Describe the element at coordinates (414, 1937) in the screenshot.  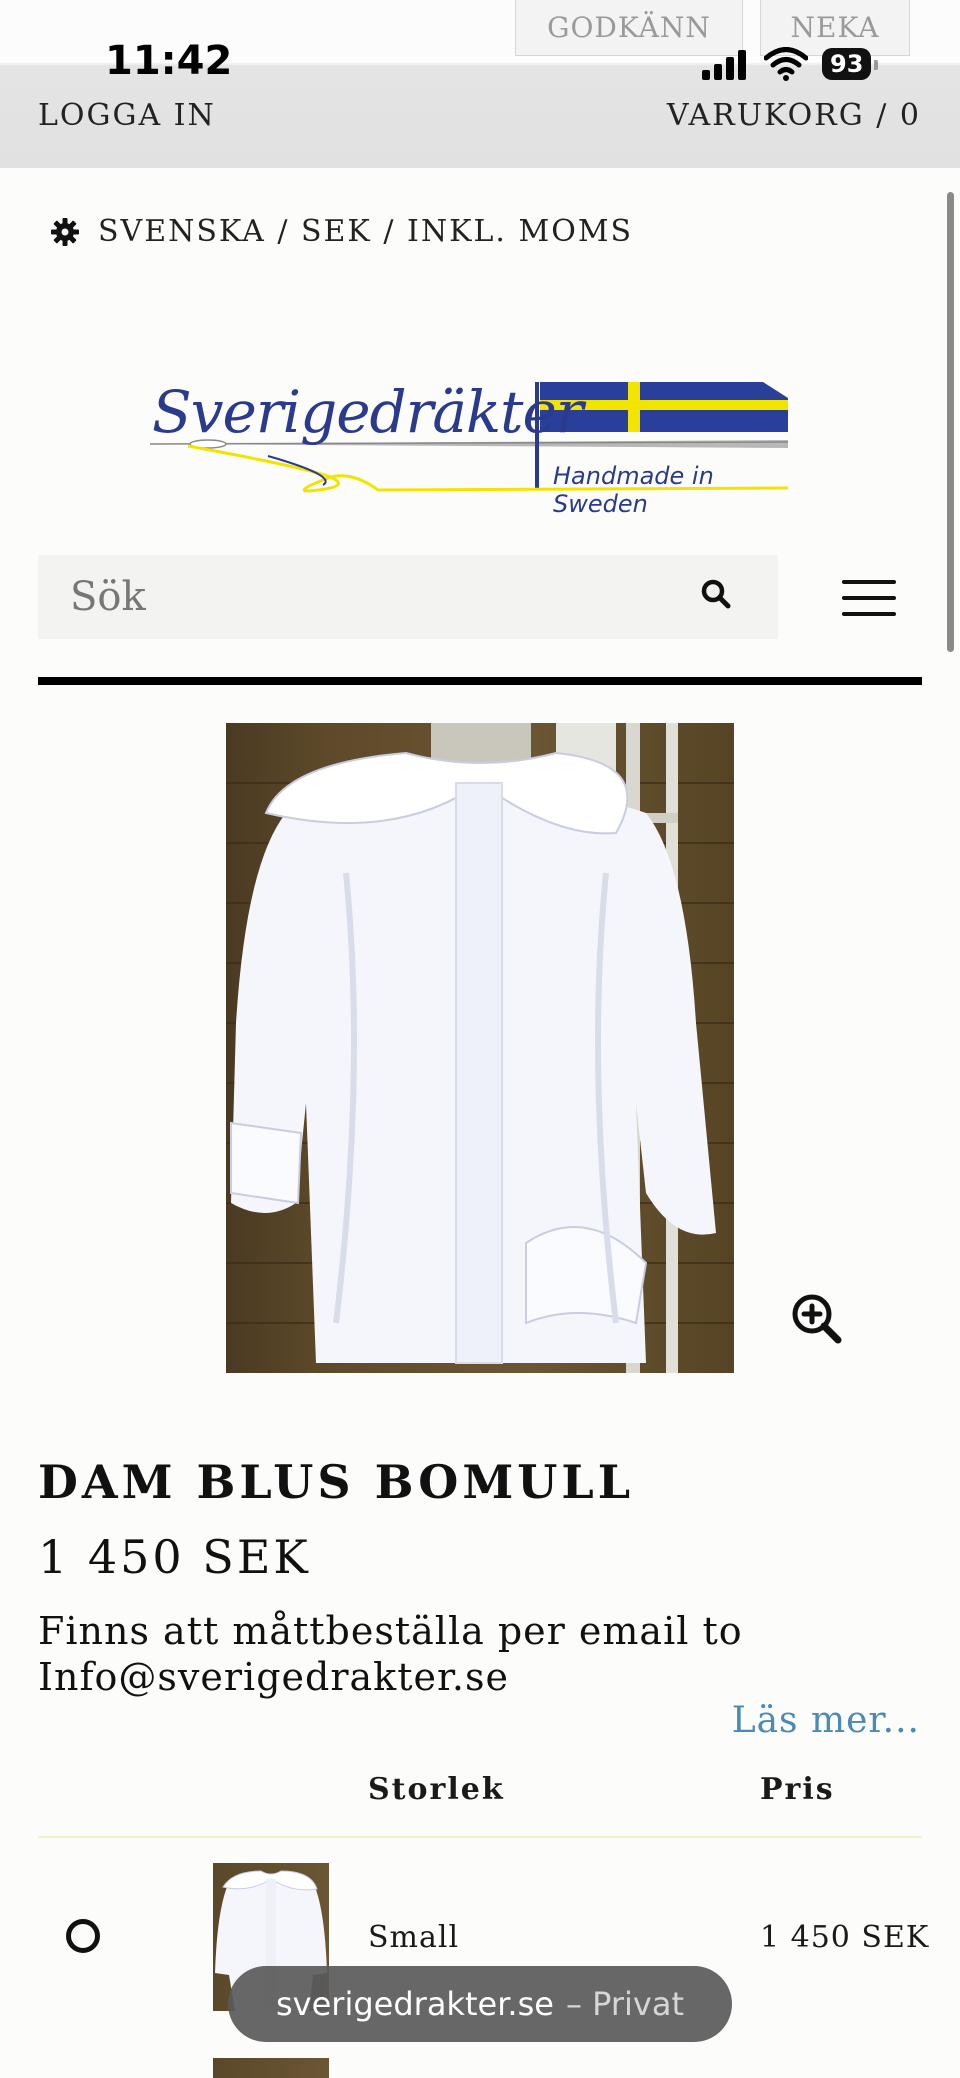
I see `variant-size: Small` at that location.